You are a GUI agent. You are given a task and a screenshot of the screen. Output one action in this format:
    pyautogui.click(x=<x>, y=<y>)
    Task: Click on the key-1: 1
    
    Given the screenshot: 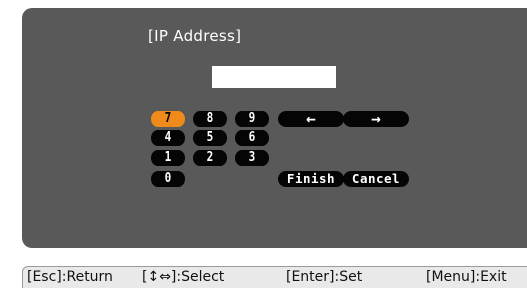 What is the action you would take?
    pyautogui.click(x=168, y=158)
    